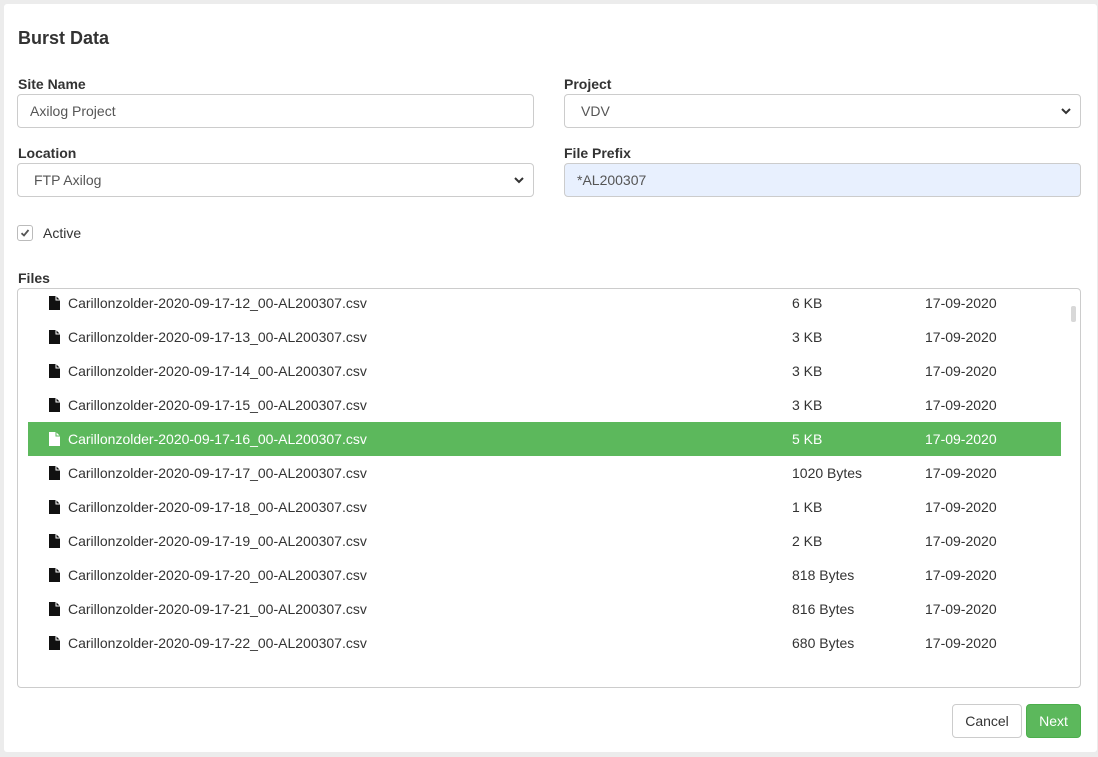  Describe the element at coordinates (1053, 721) in the screenshot. I see `next-button: Next` at that location.